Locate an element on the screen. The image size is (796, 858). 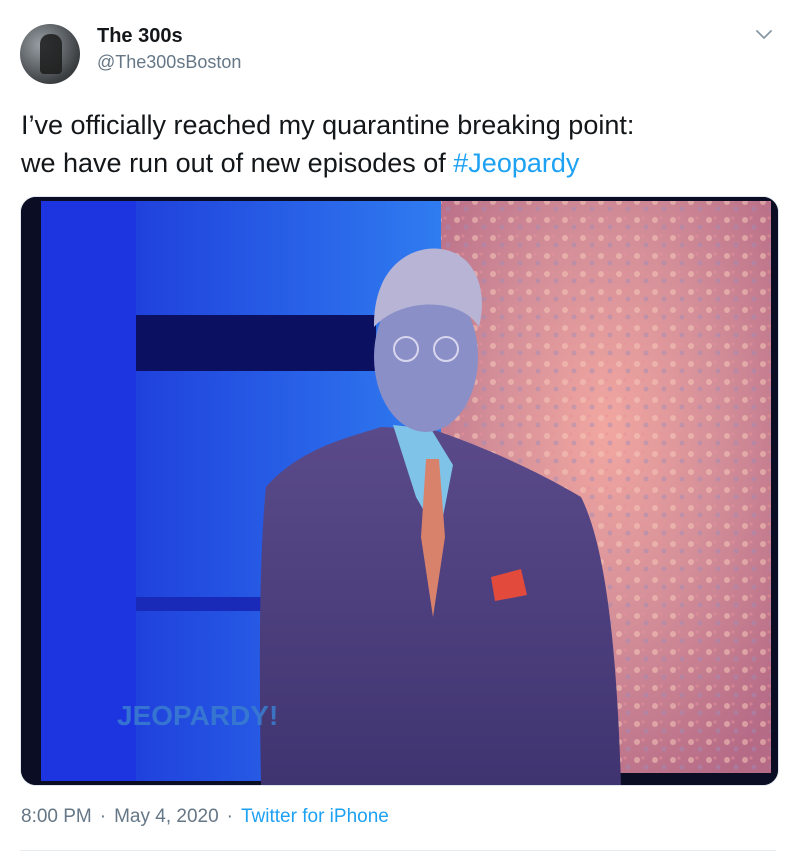
author-display-name: The 300s is located at coordinates (140, 36).